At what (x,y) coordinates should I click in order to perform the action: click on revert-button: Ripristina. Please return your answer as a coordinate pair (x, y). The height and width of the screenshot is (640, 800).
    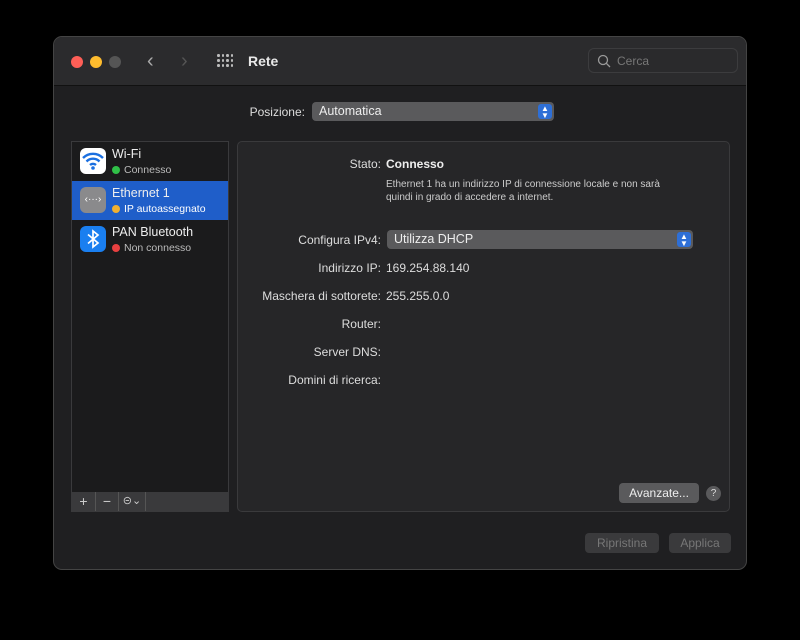
    Looking at the image, I should click on (622, 543).